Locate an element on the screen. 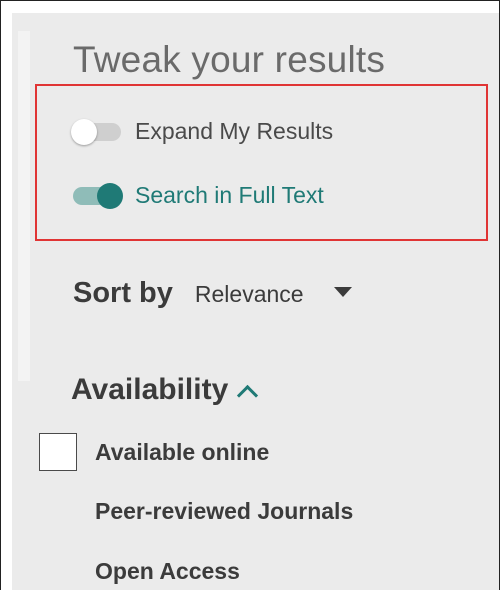 The width and height of the screenshot is (502, 590). full-text-label: Search in Full Text is located at coordinates (229, 194).